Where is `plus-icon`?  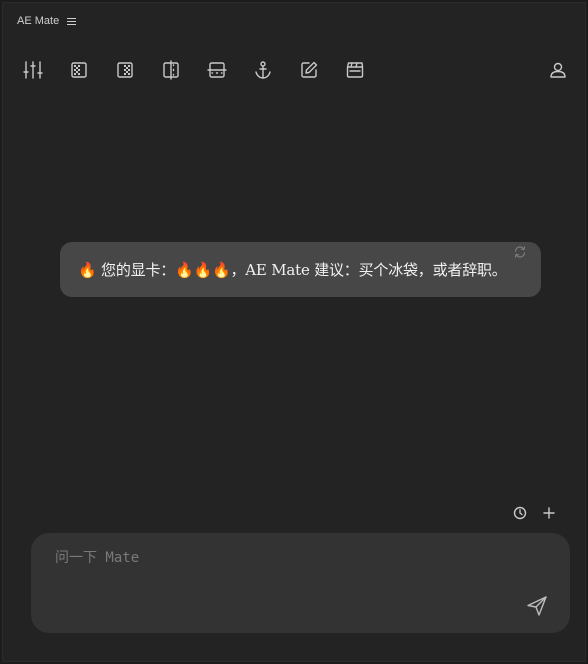
plus-icon is located at coordinates (549, 513).